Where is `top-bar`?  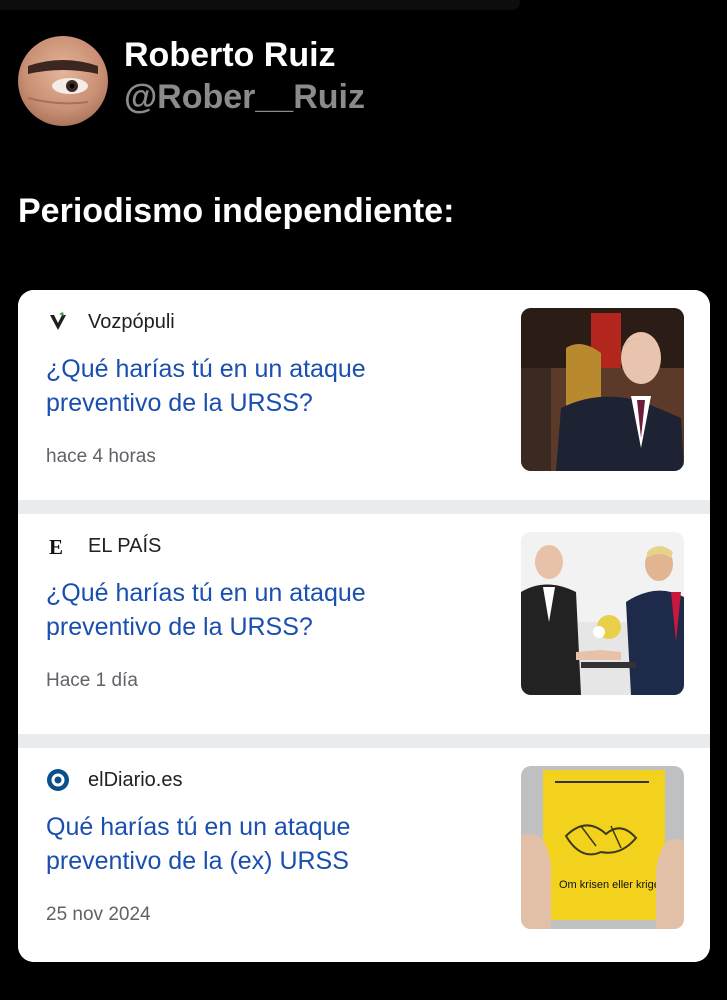 top-bar is located at coordinates (260, 5).